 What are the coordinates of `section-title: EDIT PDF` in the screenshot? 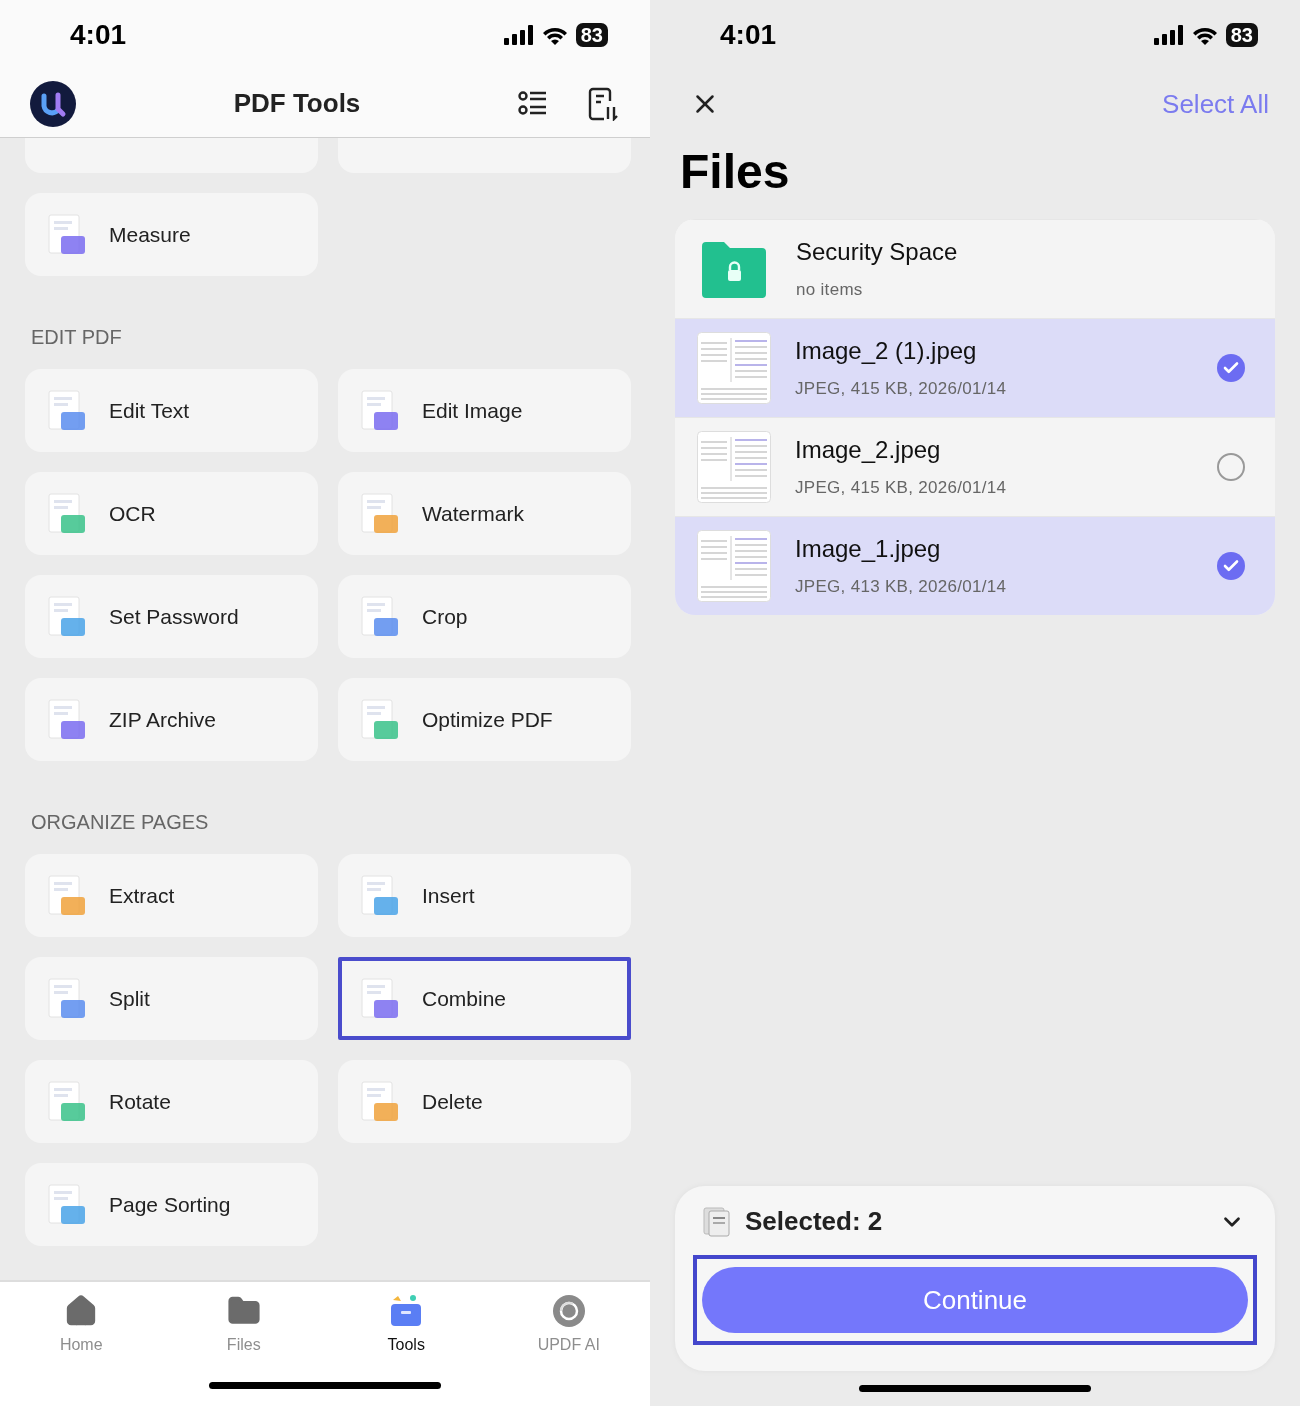 It's located at (77, 337).